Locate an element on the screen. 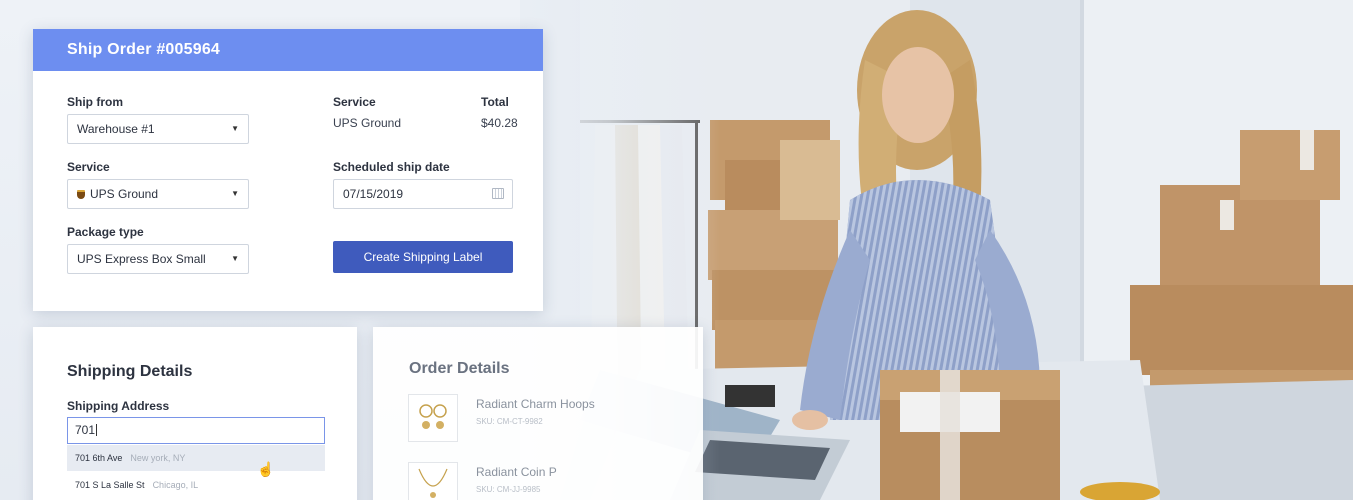 This screenshot has width=1353, height=500. text-cursor is located at coordinates (97, 430).